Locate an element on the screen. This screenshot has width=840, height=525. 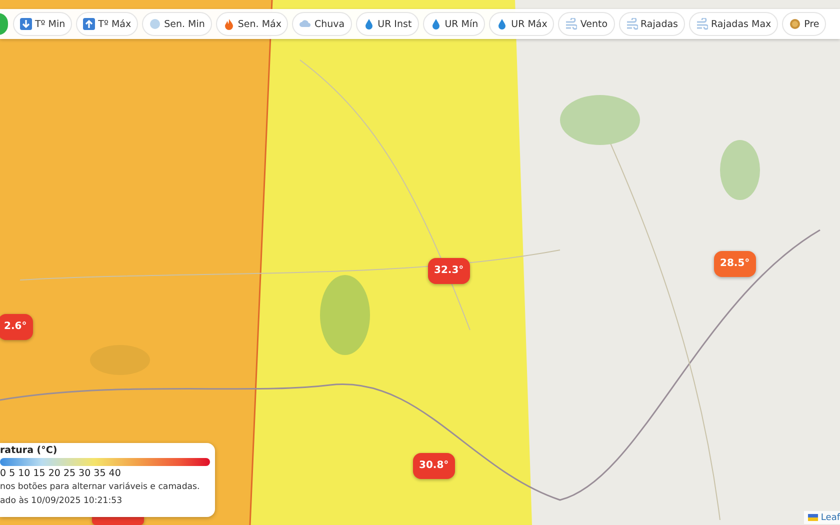
arrow-up-icon is located at coordinates (89, 24).